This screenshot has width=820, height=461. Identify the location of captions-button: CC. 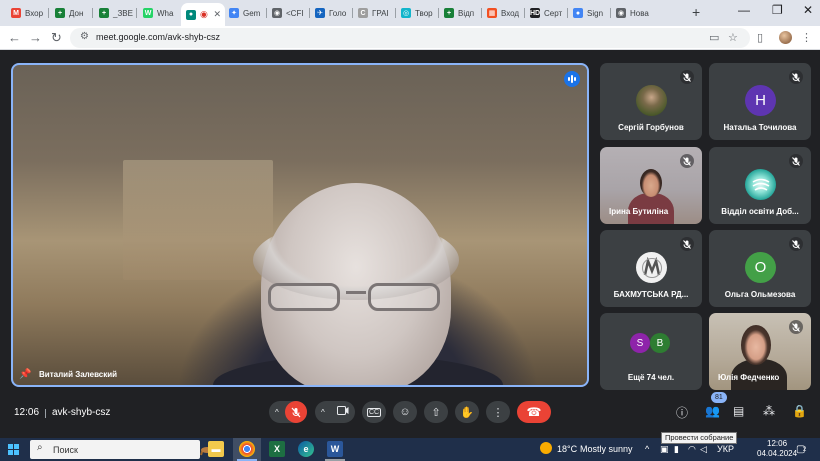
(374, 412).